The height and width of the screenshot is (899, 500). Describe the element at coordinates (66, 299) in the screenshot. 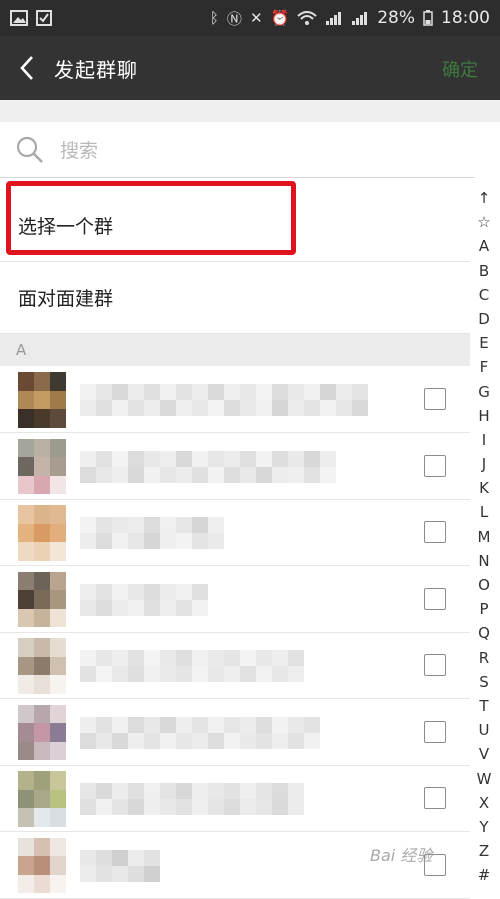

I see `face-to-face-group-label: 面对面建群` at that location.